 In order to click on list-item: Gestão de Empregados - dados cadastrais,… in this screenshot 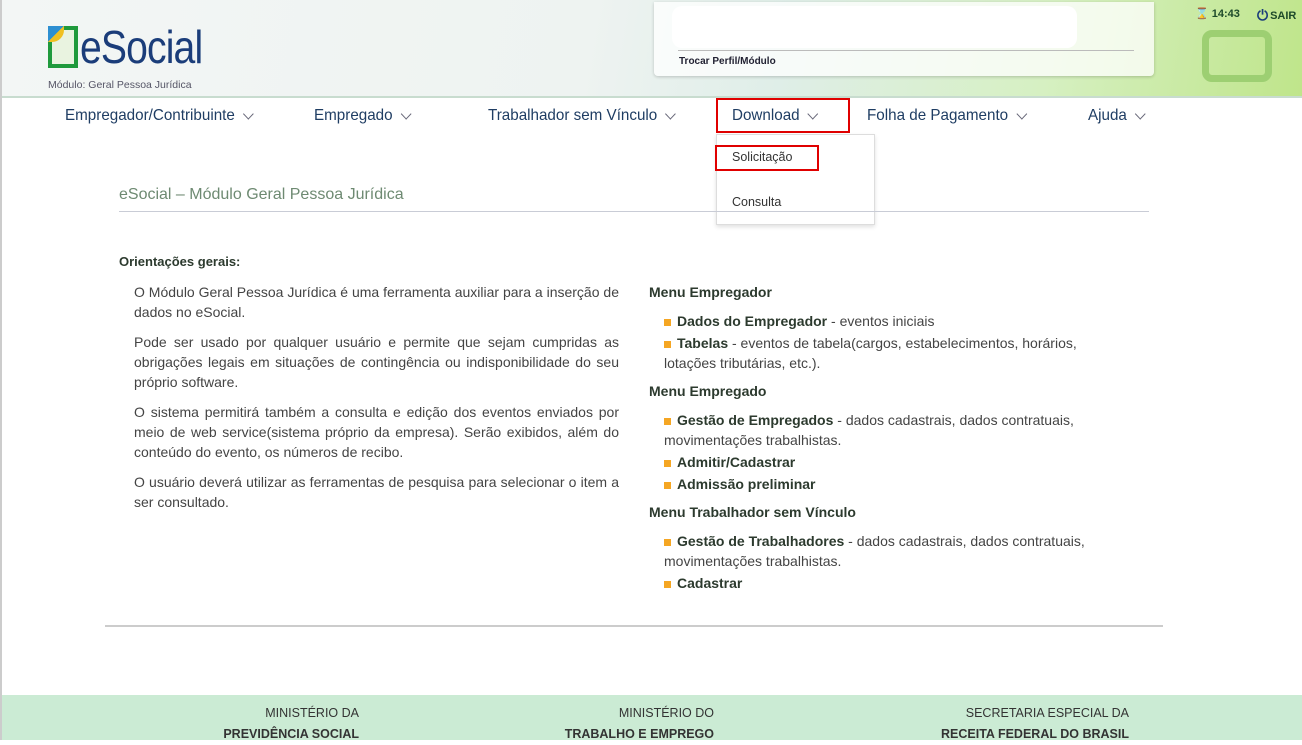, I will do `click(896, 430)`.